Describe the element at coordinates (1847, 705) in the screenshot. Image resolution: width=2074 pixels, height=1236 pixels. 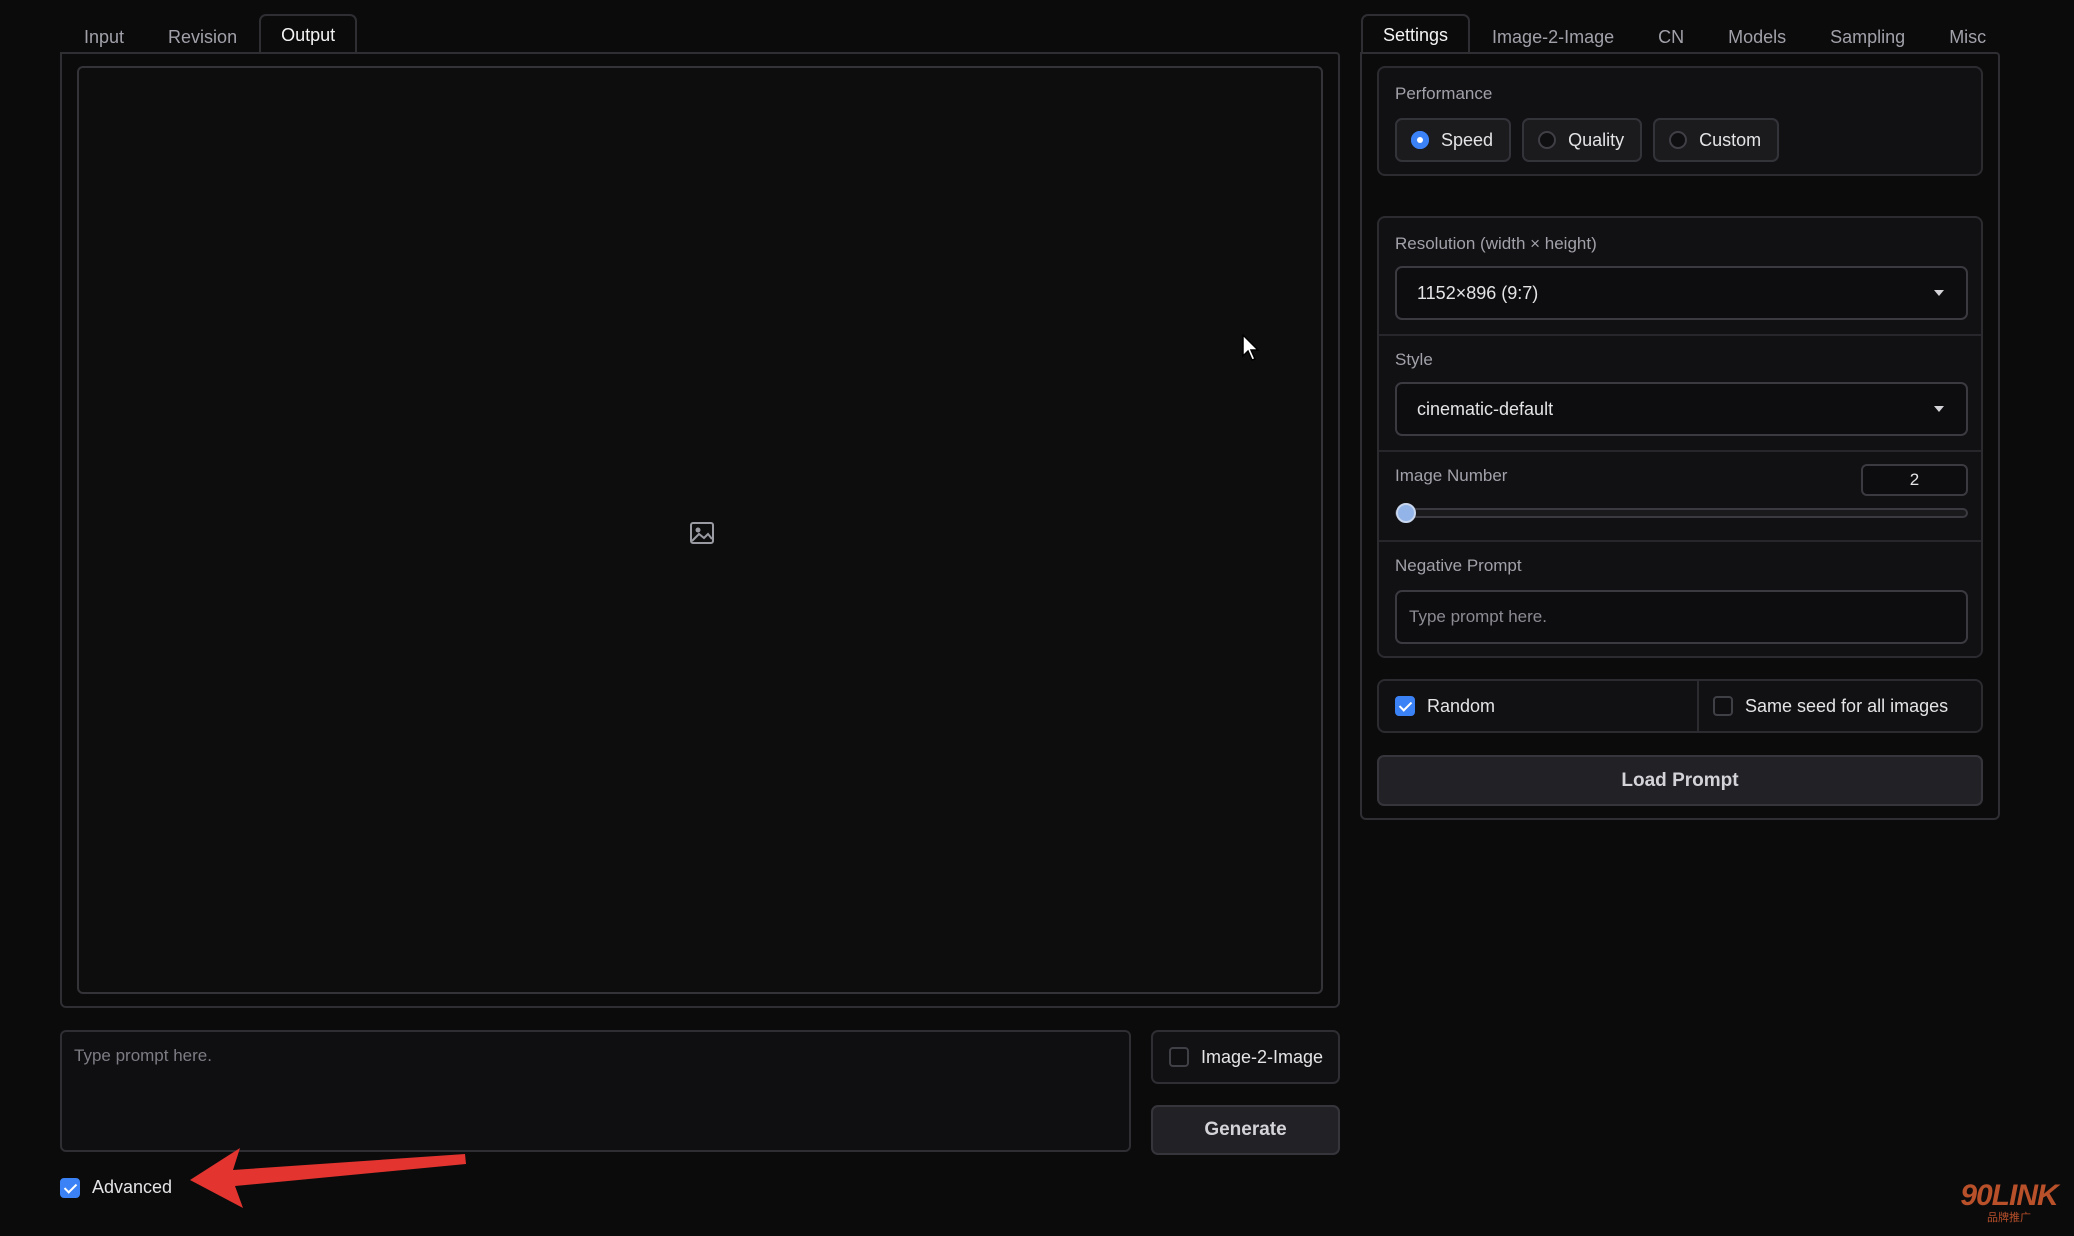
I see `same-seed-label: Same seed for all images` at that location.